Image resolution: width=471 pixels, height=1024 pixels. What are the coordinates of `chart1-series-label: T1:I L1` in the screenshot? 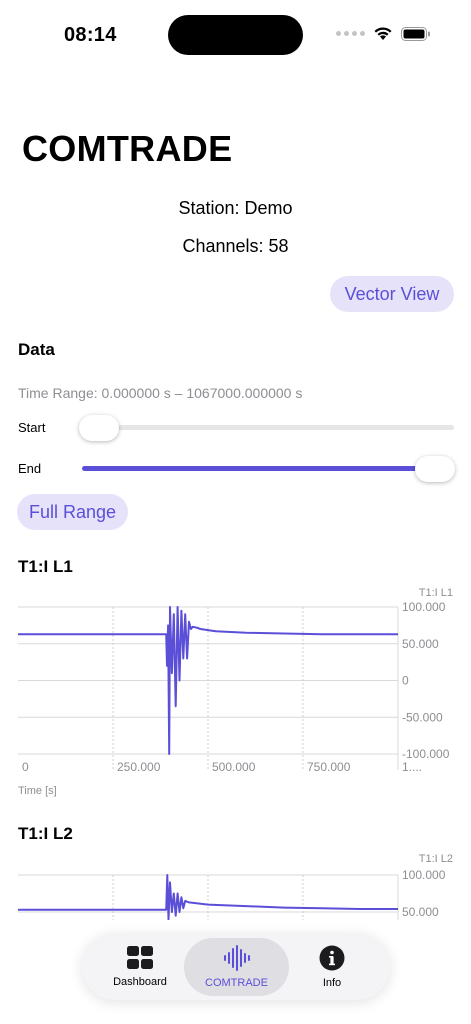 It's located at (436, 593).